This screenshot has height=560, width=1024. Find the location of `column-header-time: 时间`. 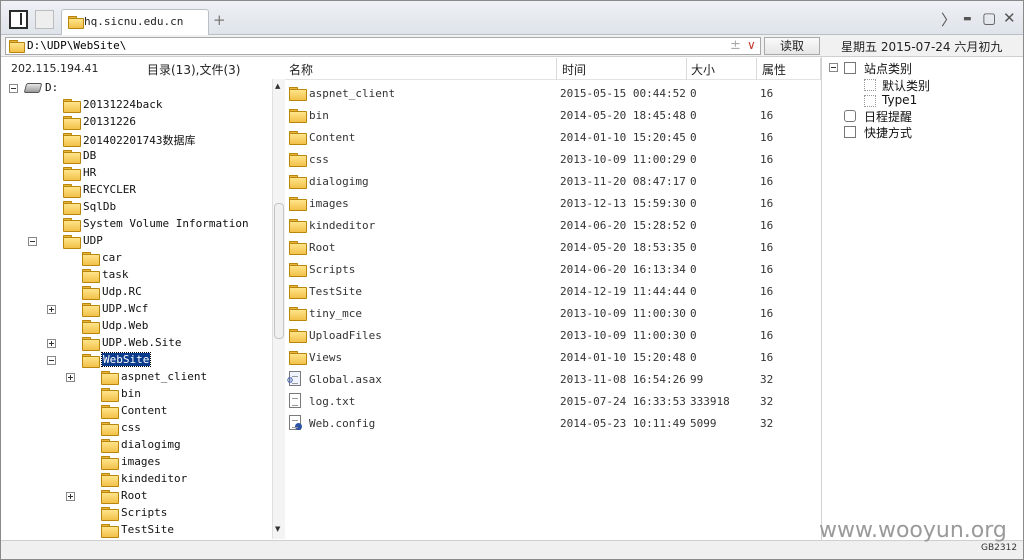

column-header-time: 时间 is located at coordinates (574, 69).